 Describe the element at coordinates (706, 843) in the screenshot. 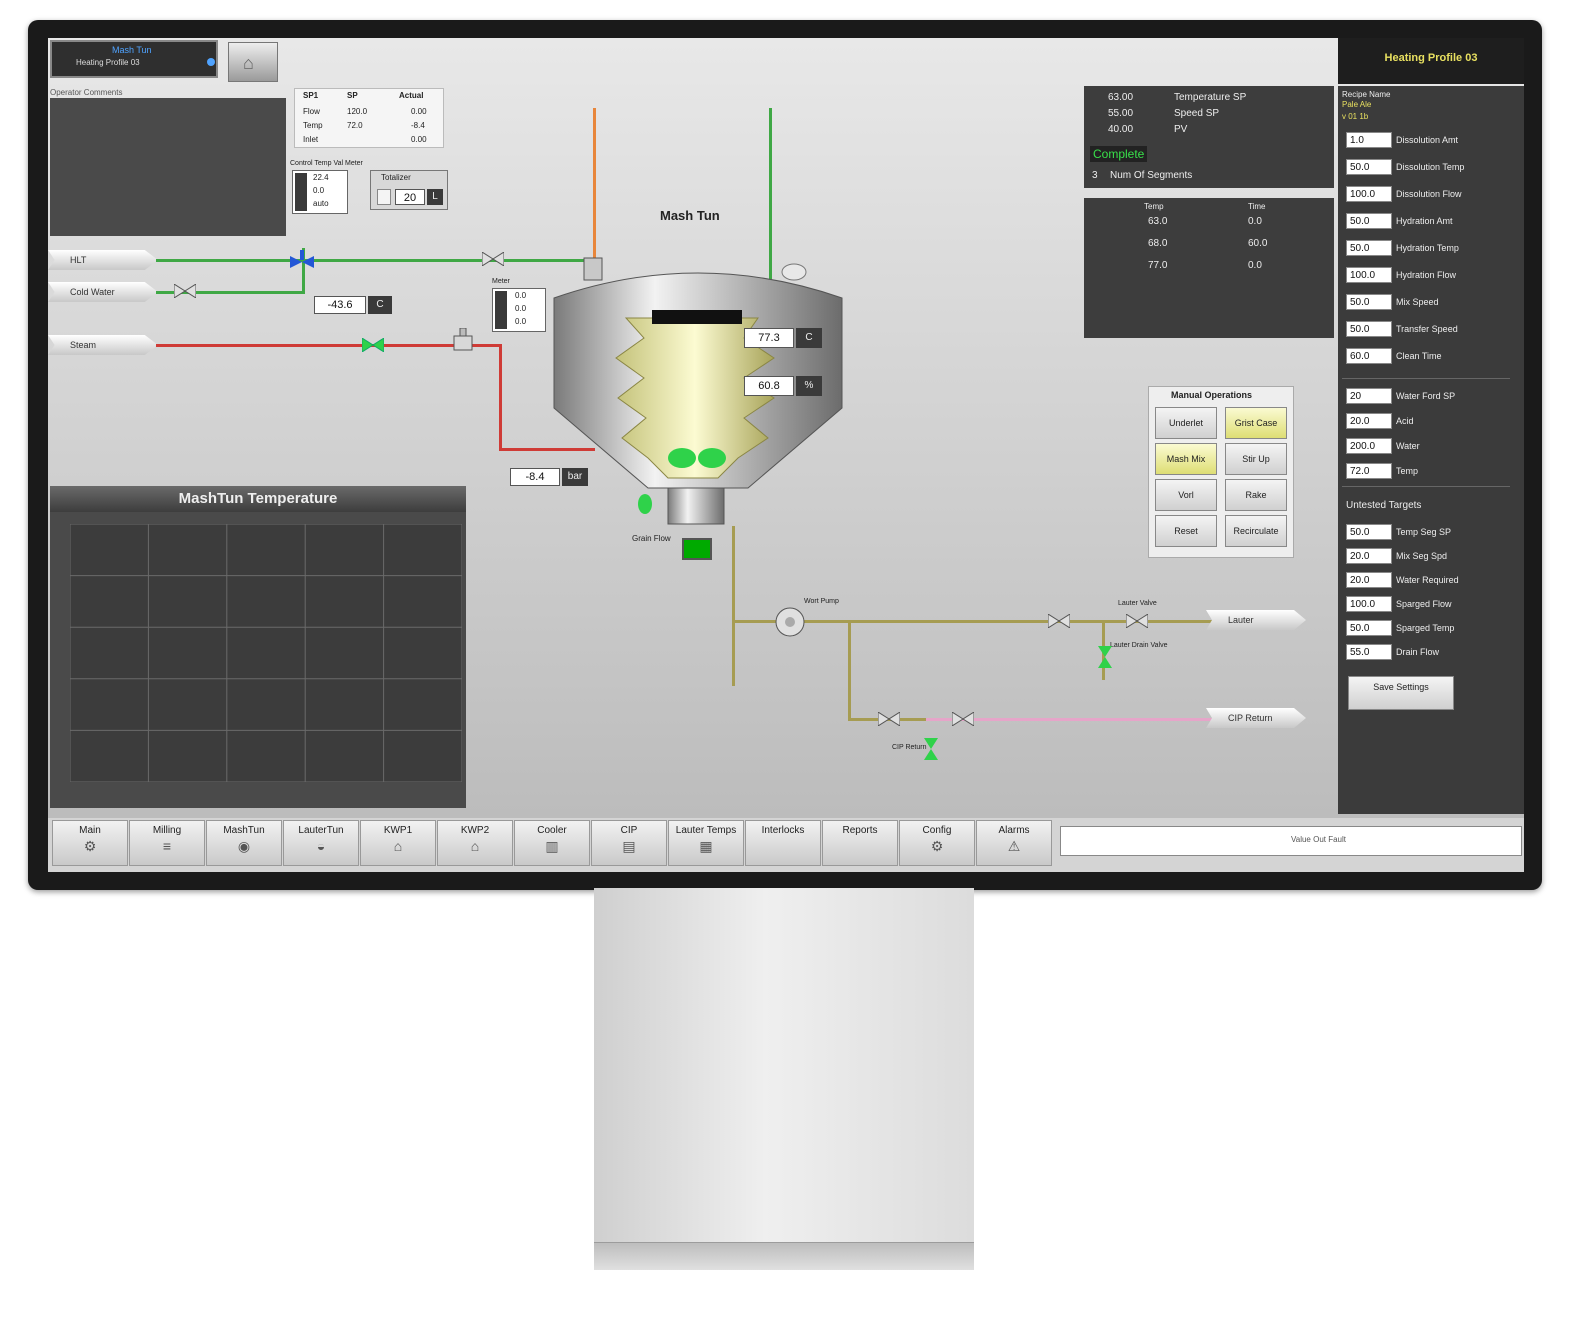

I see `nav-lauter-temps: Lauter Temps ▦` at that location.